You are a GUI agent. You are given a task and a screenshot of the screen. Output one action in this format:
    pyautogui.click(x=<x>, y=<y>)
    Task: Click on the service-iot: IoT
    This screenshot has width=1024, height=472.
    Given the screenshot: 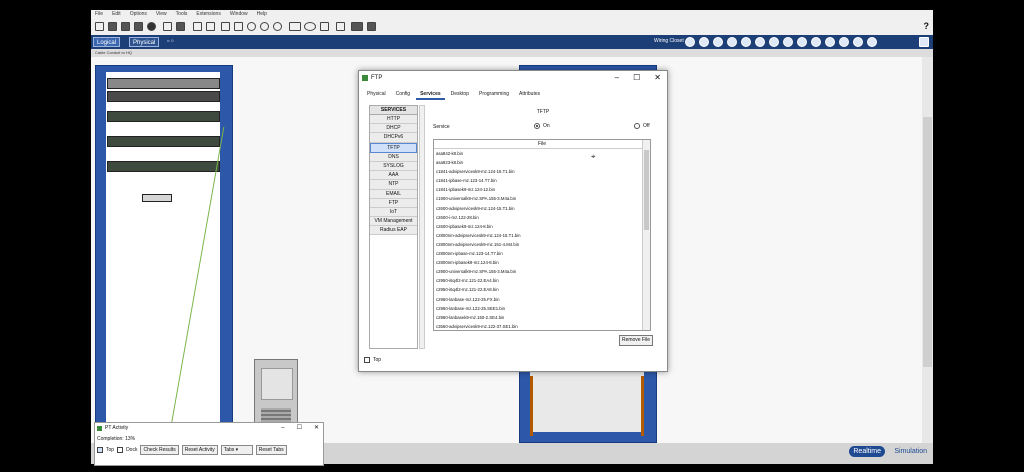 What is the action you would take?
    pyautogui.click(x=393, y=212)
    